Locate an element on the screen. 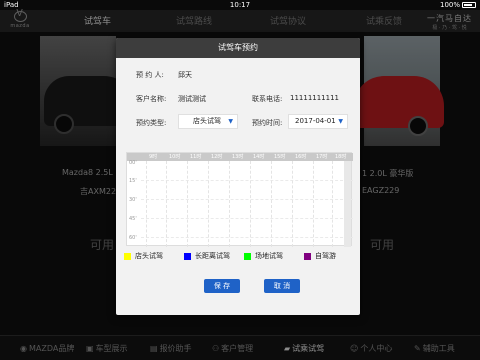 The image size is (480, 360). hour-label: 13时 is located at coordinates (238, 157).